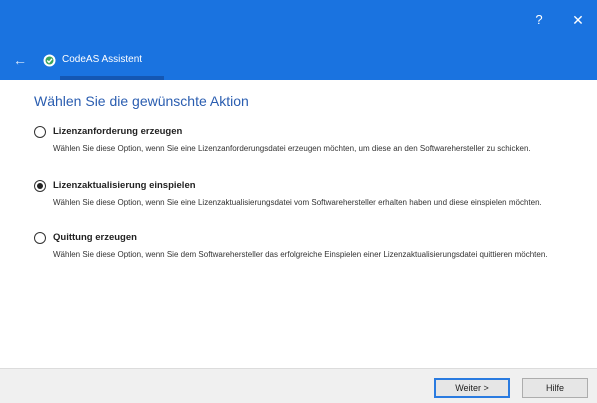 The image size is (597, 403). What do you see at coordinates (141, 101) in the screenshot?
I see `page-heading: Wählen Sie die gewünschte Aktion` at bounding box center [141, 101].